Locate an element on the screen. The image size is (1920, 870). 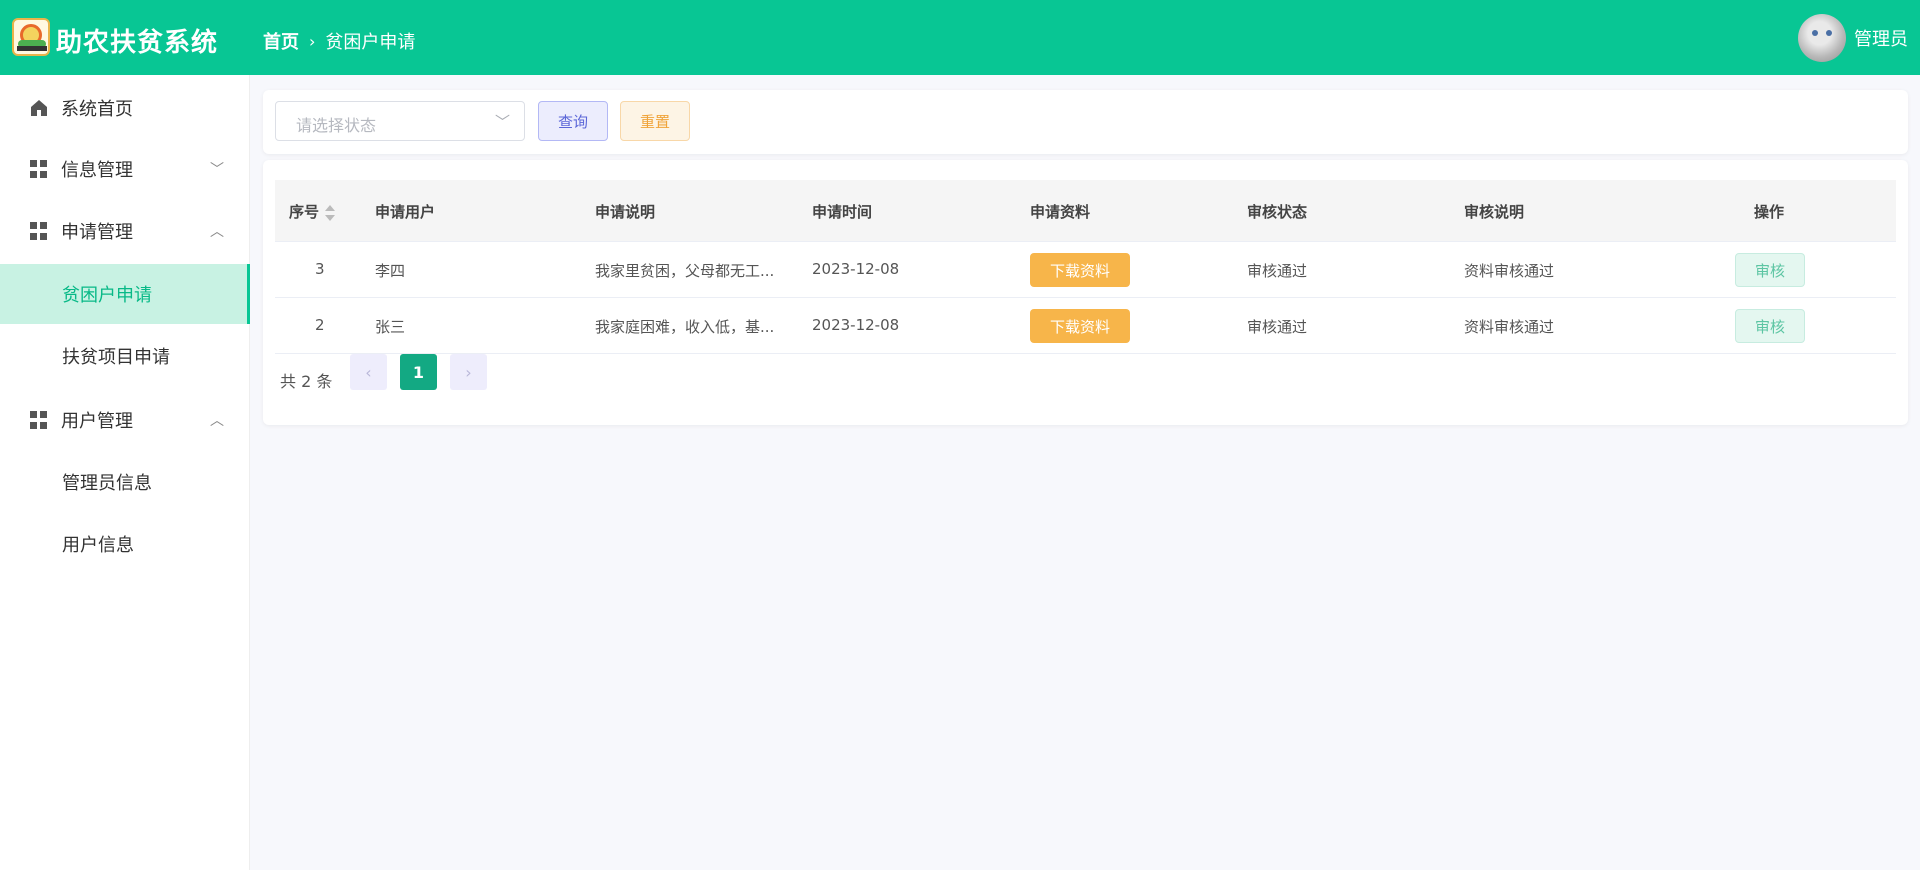
home-icon is located at coordinates (39, 108).